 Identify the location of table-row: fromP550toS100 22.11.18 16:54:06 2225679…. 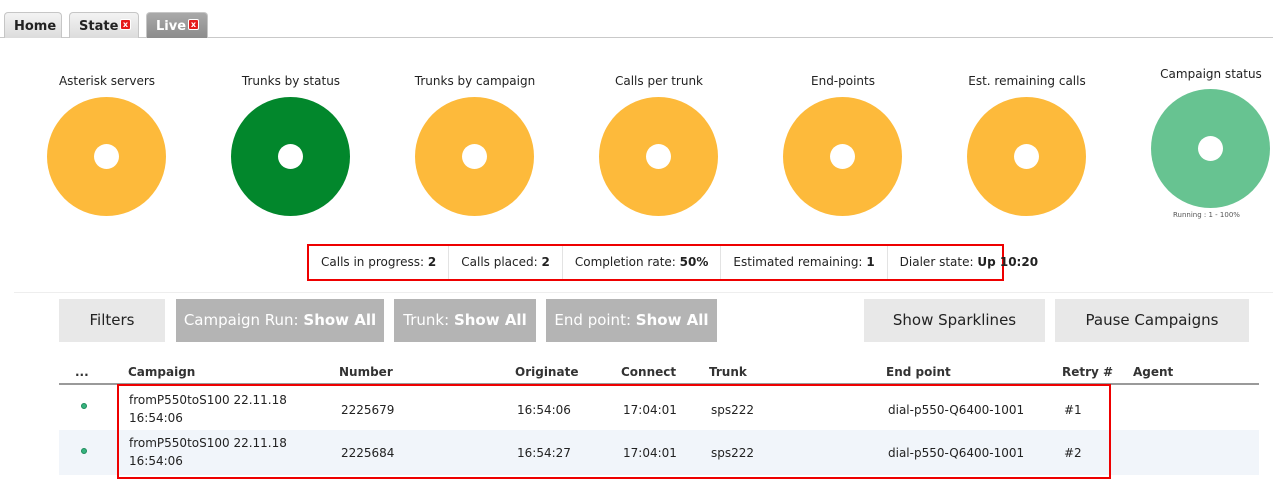
(659, 407).